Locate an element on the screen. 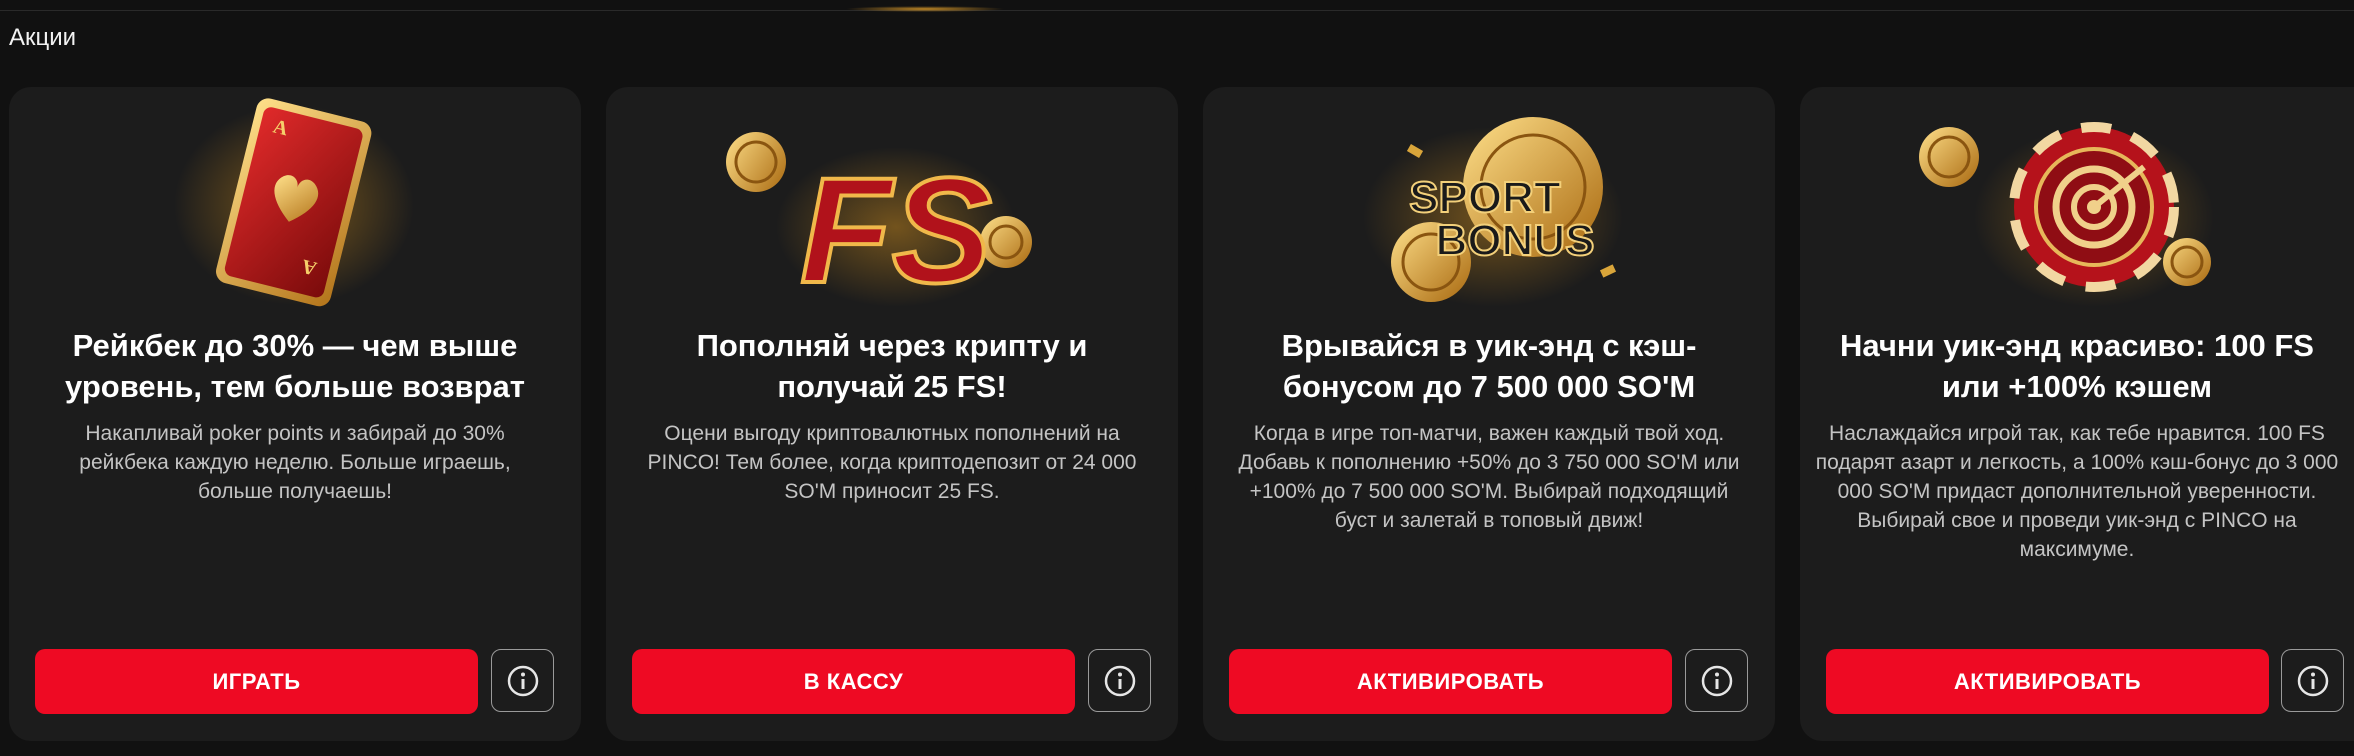  fs-letters-coins-icon: FS is located at coordinates (879, 219).